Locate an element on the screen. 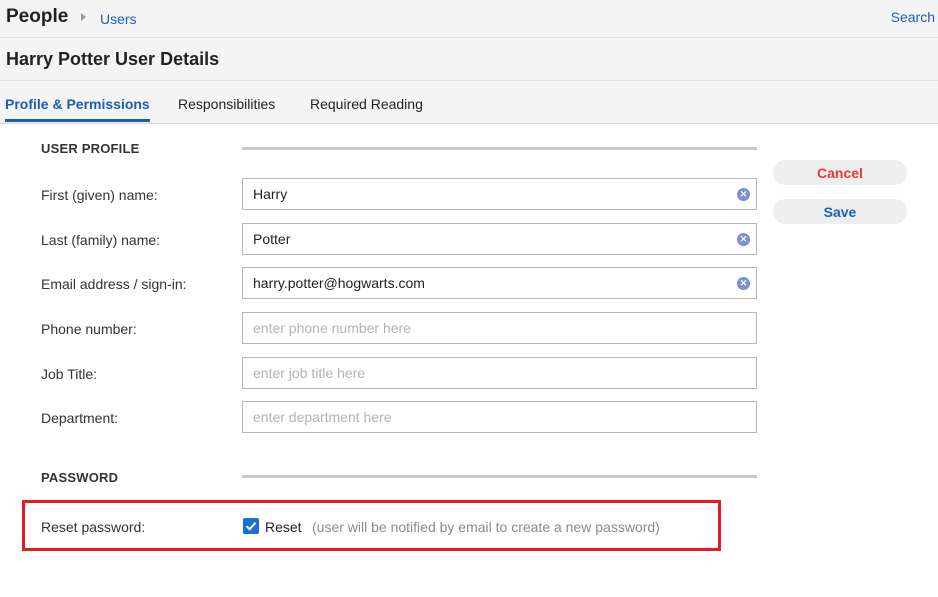 This screenshot has height=597, width=938. department-field is located at coordinates (499, 417).